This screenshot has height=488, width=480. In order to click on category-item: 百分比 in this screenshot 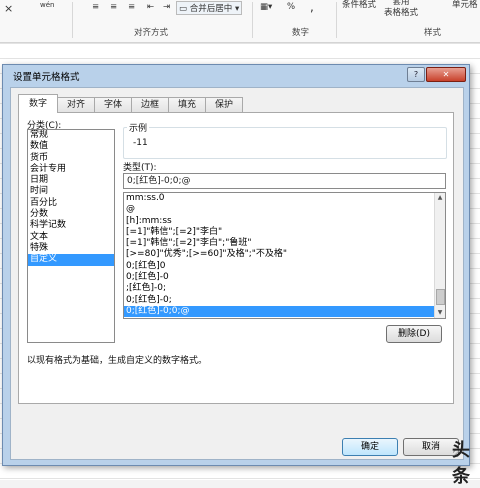, I will do `click(71, 203)`.